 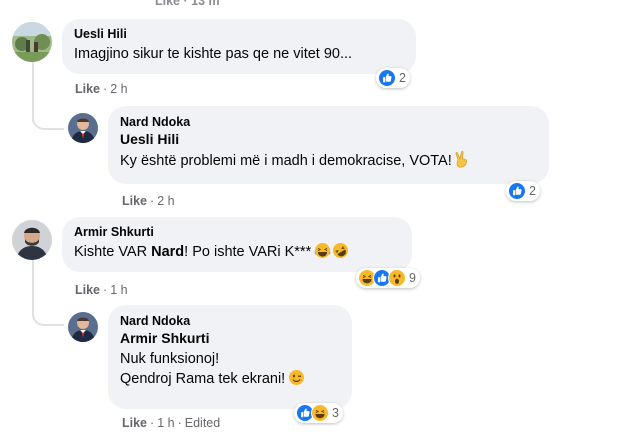 What do you see at coordinates (230, 338) in the screenshot?
I see `mentioned-user: Armir Shkurti` at bounding box center [230, 338].